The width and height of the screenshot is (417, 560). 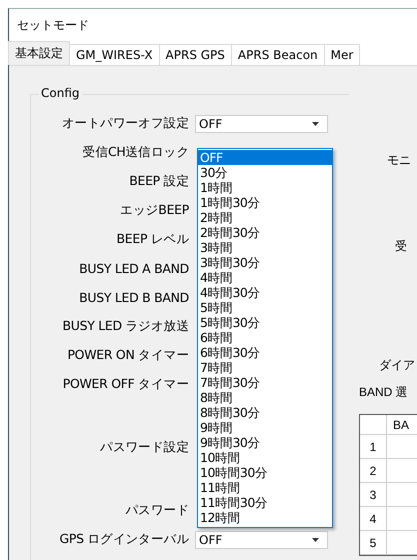 What do you see at coordinates (401, 246) in the screenshot?
I see `setting-label: 受` at bounding box center [401, 246].